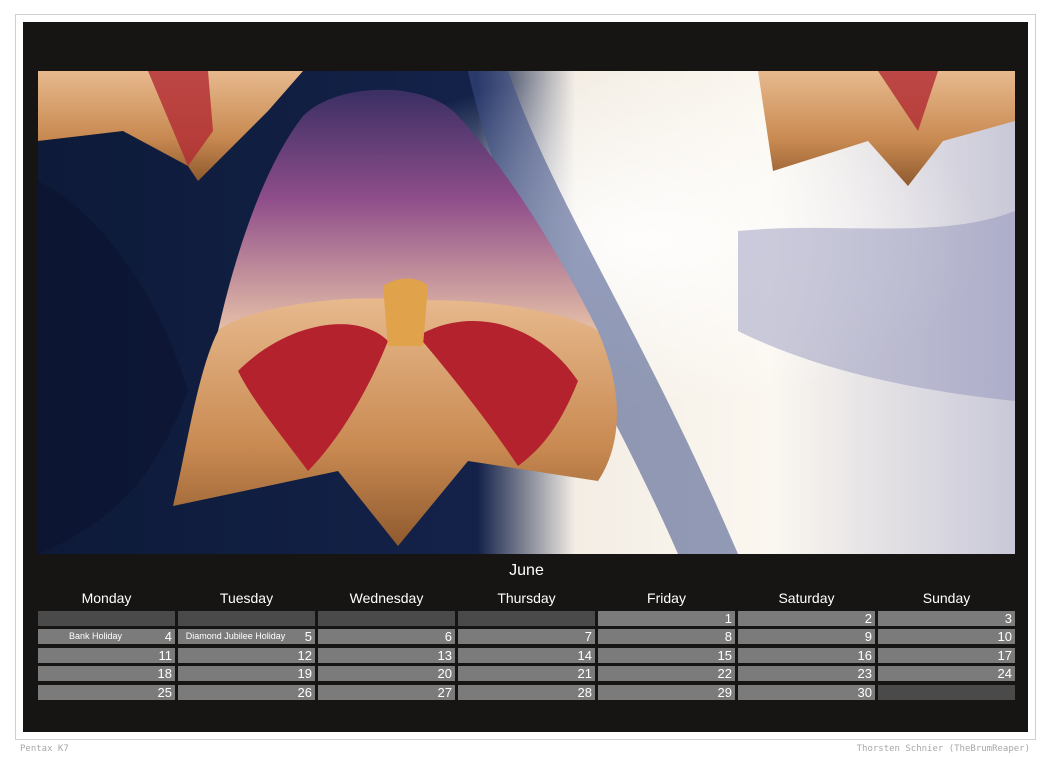  Describe the element at coordinates (666, 673) in the screenshot. I see `calendar-day-cell: 22` at that location.